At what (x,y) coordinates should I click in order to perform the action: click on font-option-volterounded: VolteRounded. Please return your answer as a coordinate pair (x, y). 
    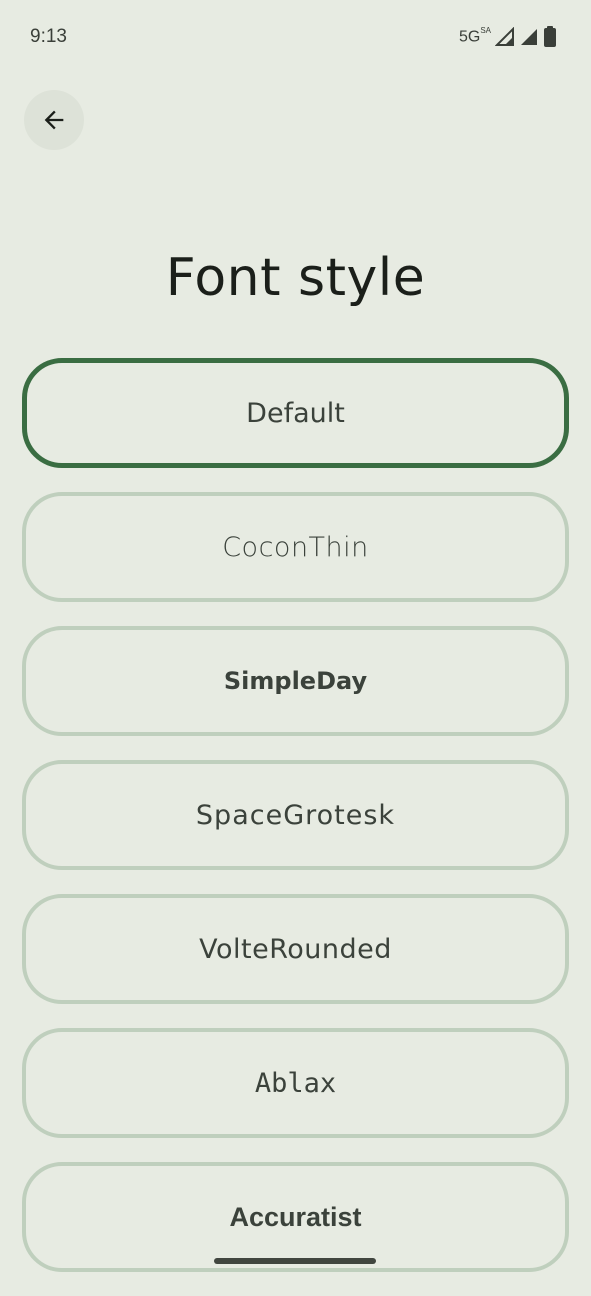
    Looking at the image, I should click on (295, 949).